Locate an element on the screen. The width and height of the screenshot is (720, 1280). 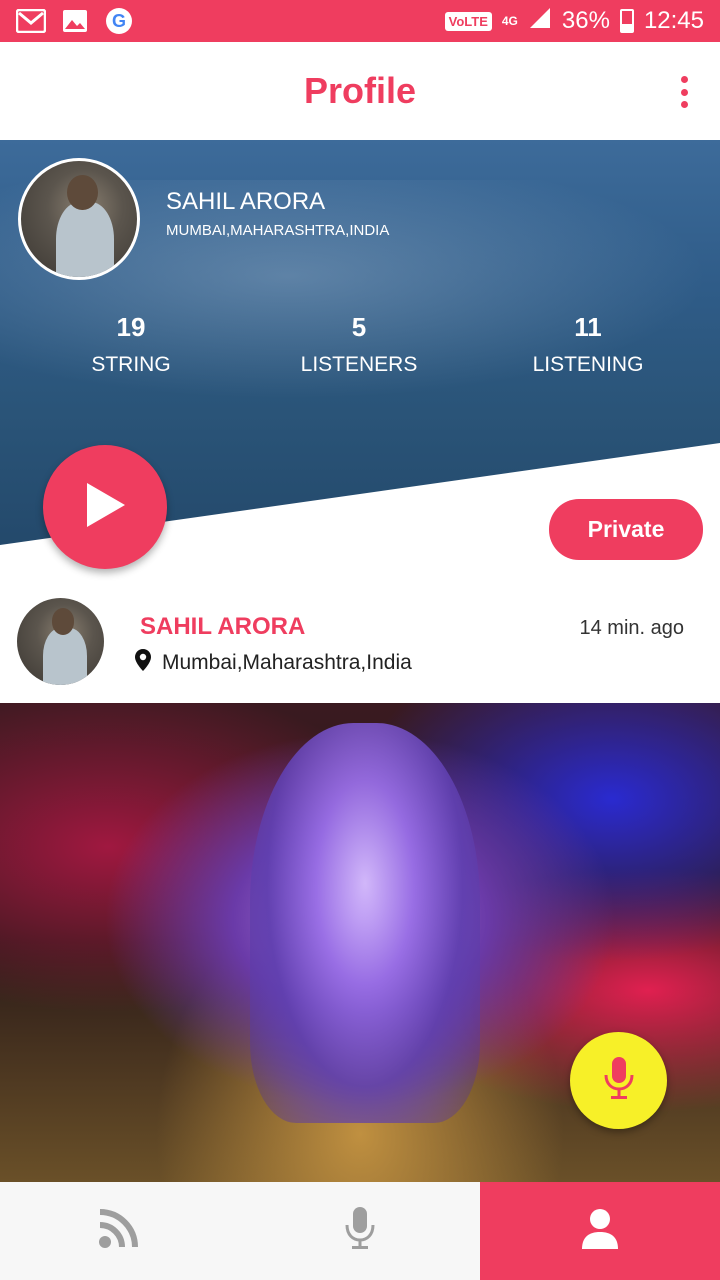
stat-label: LISTENERS is located at coordinates (359, 364).